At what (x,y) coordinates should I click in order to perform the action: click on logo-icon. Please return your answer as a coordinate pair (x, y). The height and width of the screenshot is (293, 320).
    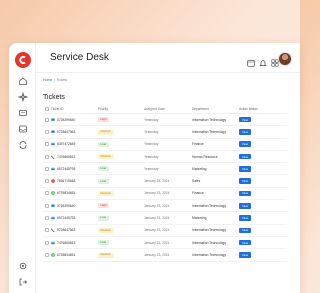
    Looking at the image, I should click on (22, 60).